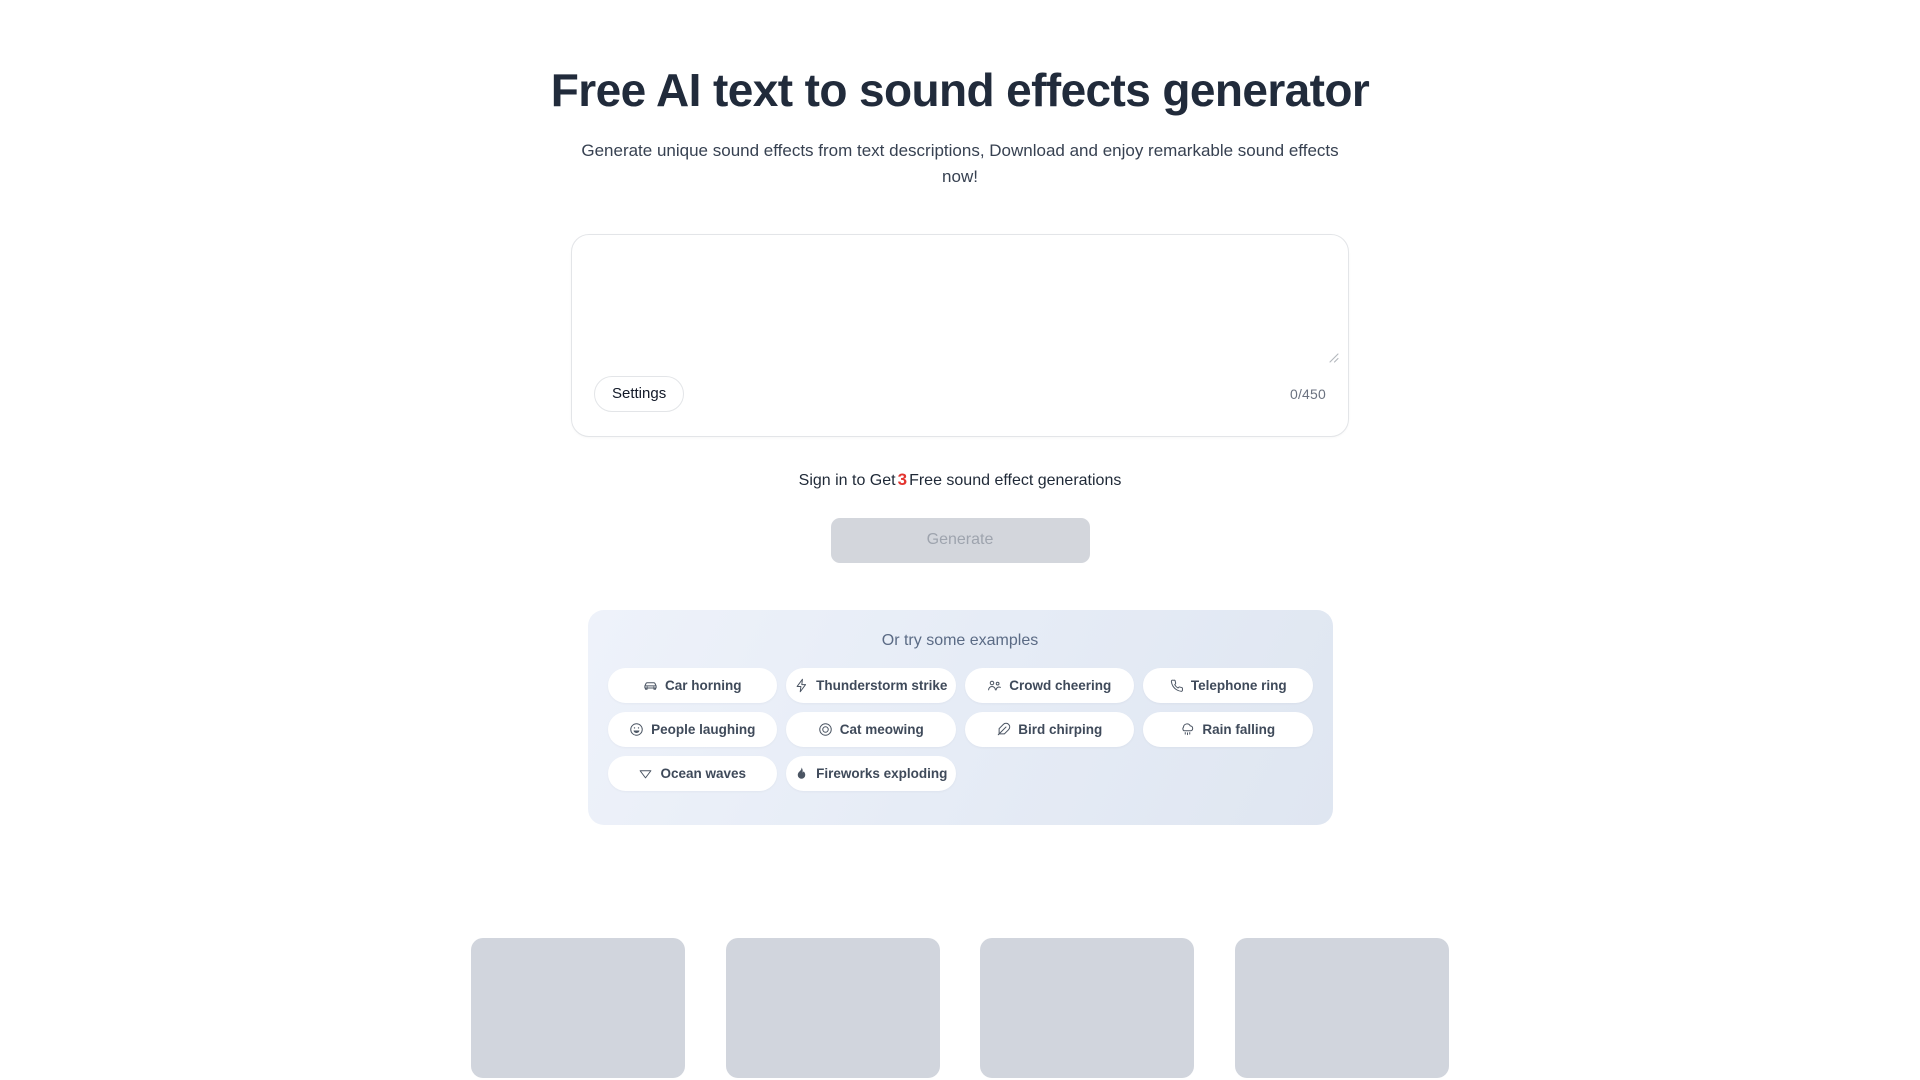 This screenshot has width=1920, height=1080. I want to click on settings-button: Settings, so click(639, 393).